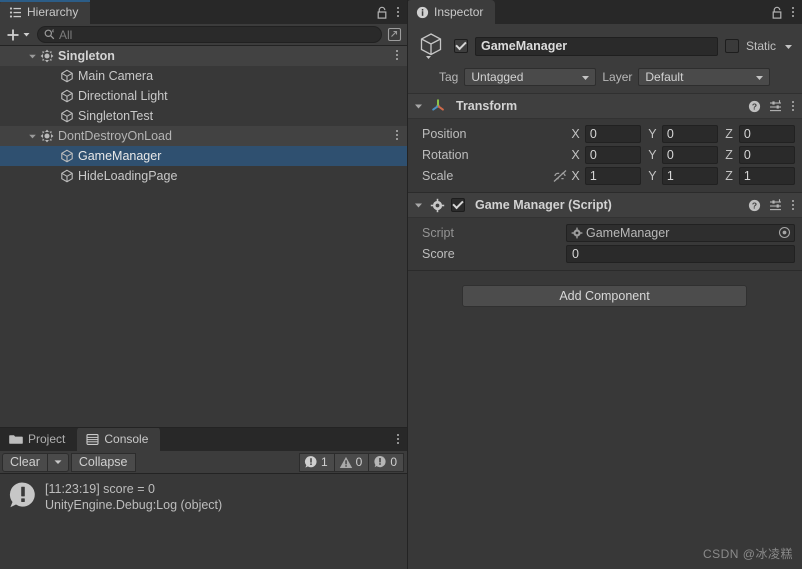 The height and width of the screenshot is (569, 802). What do you see at coordinates (445, 154) in the screenshot?
I see `rotation-label: Rotation` at bounding box center [445, 154].